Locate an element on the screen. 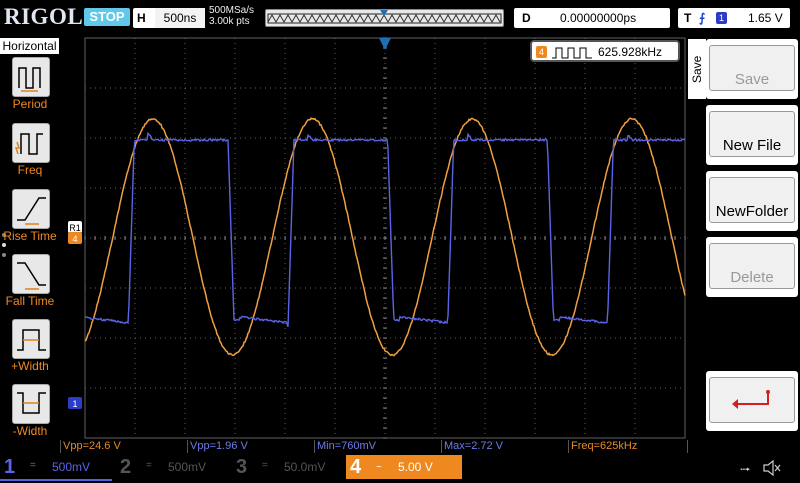  measure-neg-width: -Width is located at coordinates (30, 416).